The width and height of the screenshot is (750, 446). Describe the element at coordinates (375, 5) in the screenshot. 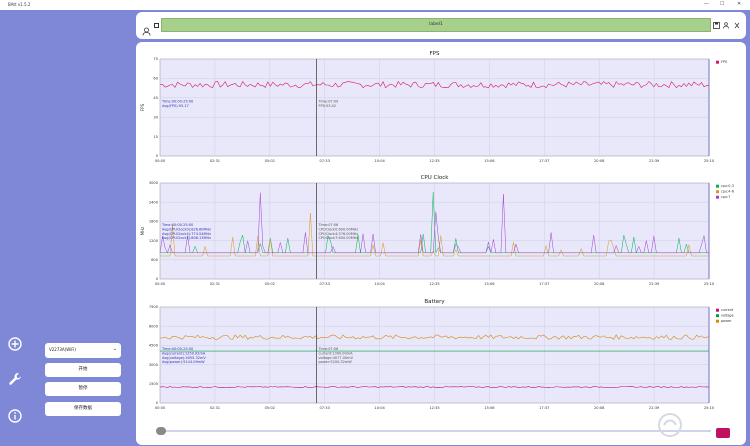

I see `window-titlebar: BAtt v1.5.2 — ☐ ✕` at that location.